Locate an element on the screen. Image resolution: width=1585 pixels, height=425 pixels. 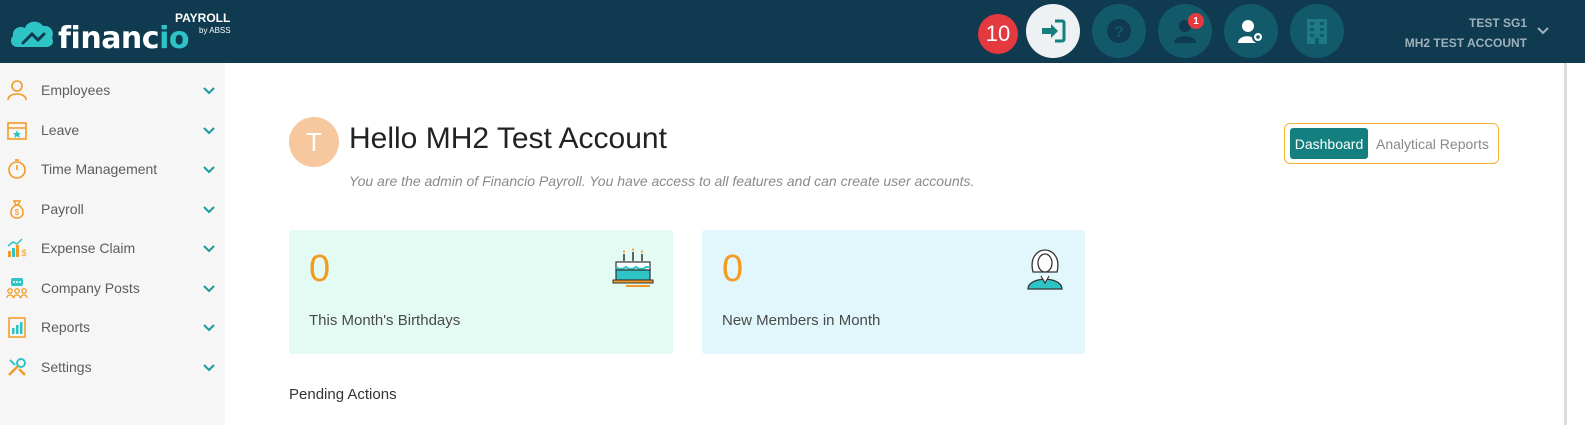
chat-group-icon is located at coordinates (17, 288).